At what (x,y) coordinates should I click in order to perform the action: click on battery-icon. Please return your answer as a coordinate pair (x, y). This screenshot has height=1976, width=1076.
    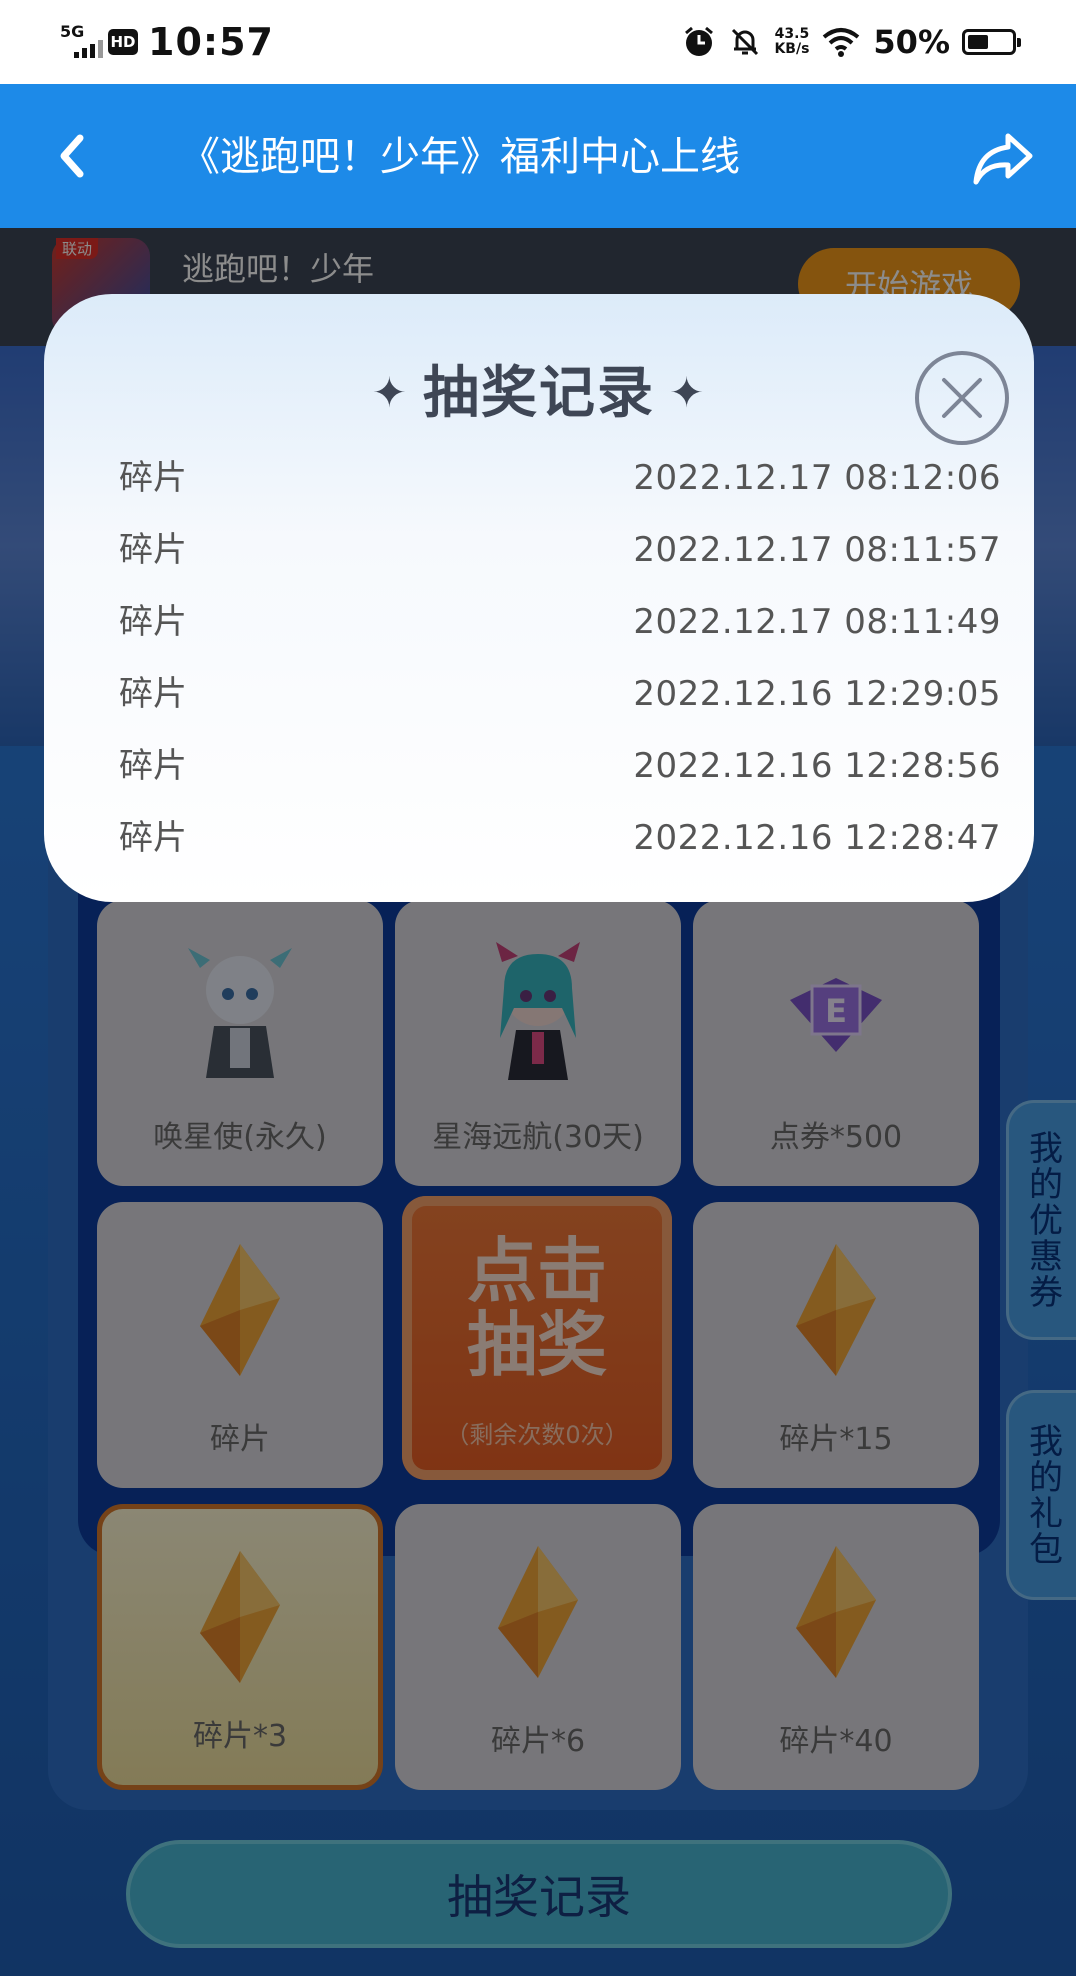
    Looking at the image, I should click on (991, 42).